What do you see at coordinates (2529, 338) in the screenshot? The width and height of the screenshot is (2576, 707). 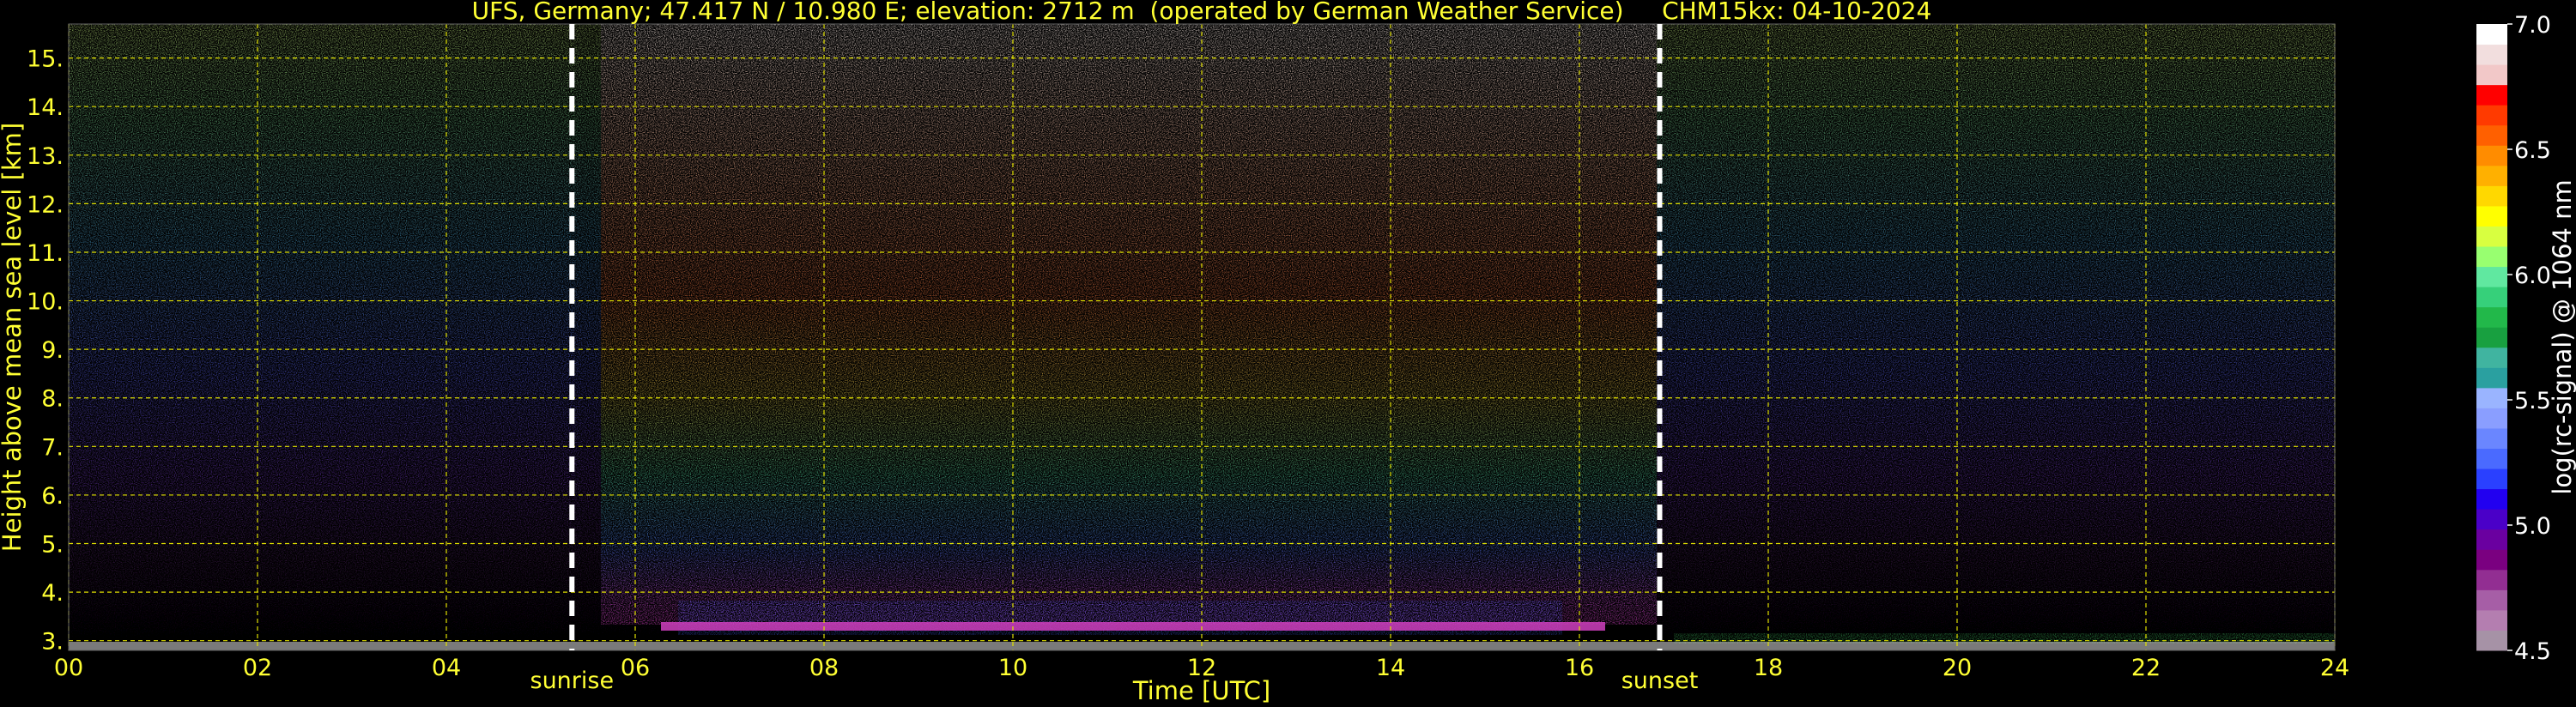 I see `colorbar-tick-labels: 7.0 6.5 6.0 5.5 5.0 4.5` at bounding box center [2529, 338].